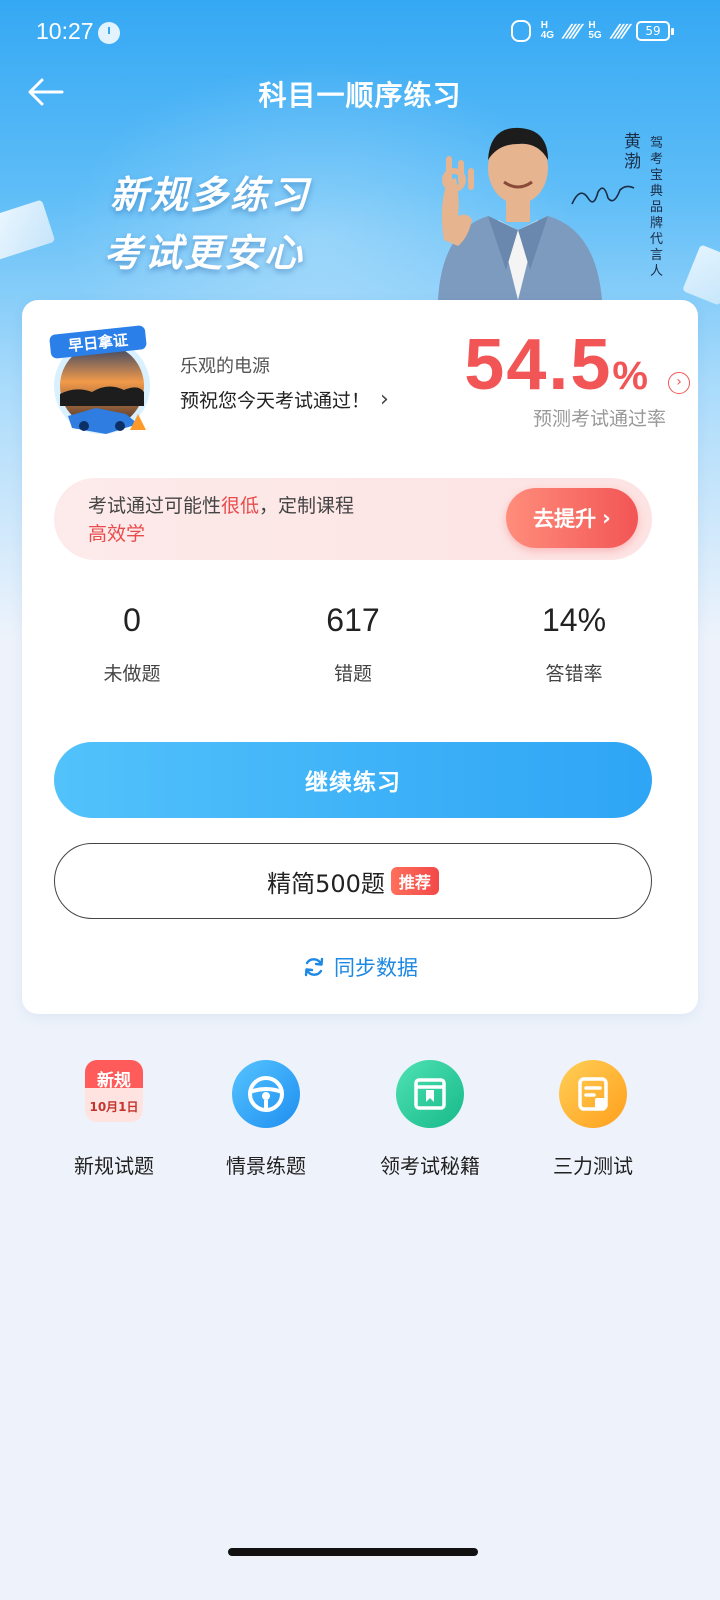 The width and height of the screenshot is (720, 1600). Describe the element at coordinates (593, 1166) in the screenshot. I see `tool-label: 三力测试` at that location.